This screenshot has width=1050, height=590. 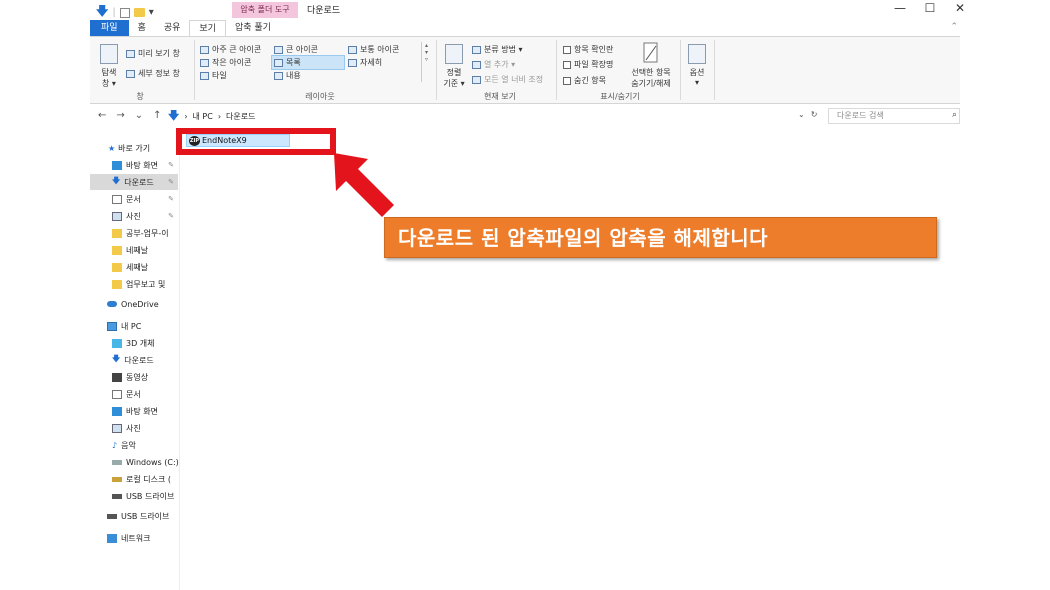 What do you see at coordinates (112, 148) in the screenshot?
I see `star-icon: ★` at bounding box center [112, 148].